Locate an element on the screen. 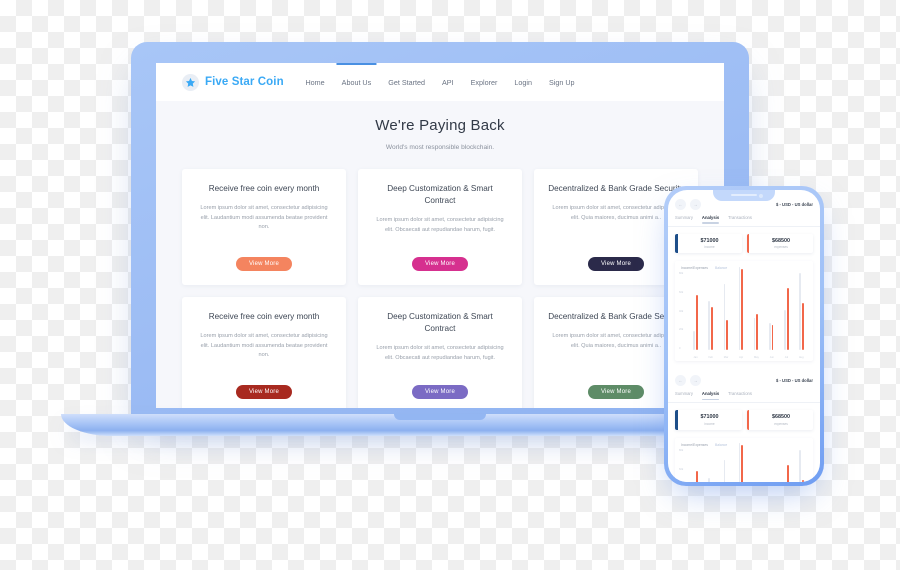  card-title: Deep Customization & Smart Contract is located at coordinates (440, 194).